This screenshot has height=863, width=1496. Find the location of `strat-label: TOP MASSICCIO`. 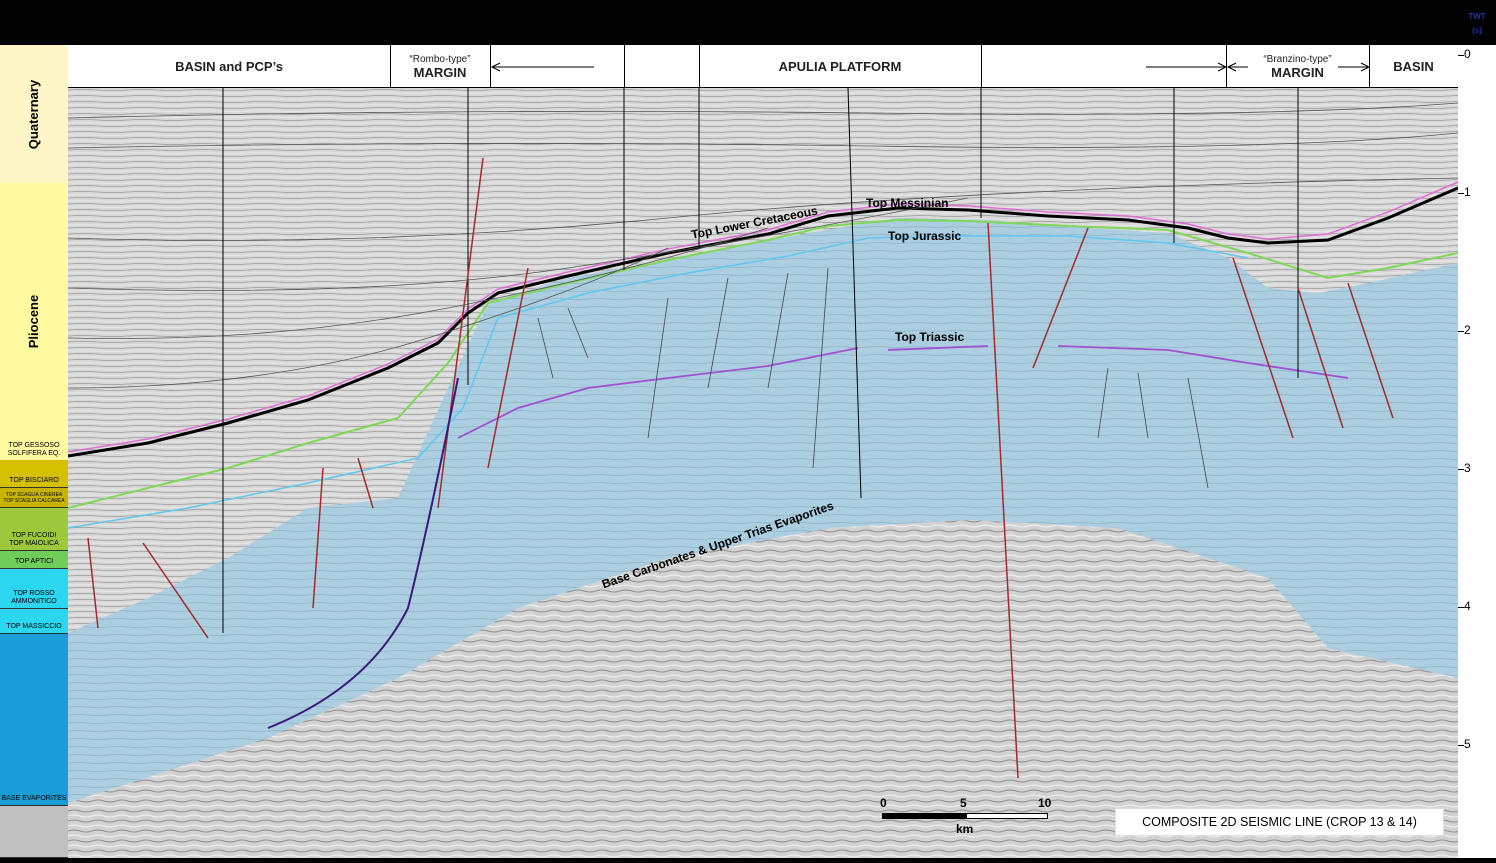

strat-label: TOP MASSICCIO is located at coordinates (34, 626).